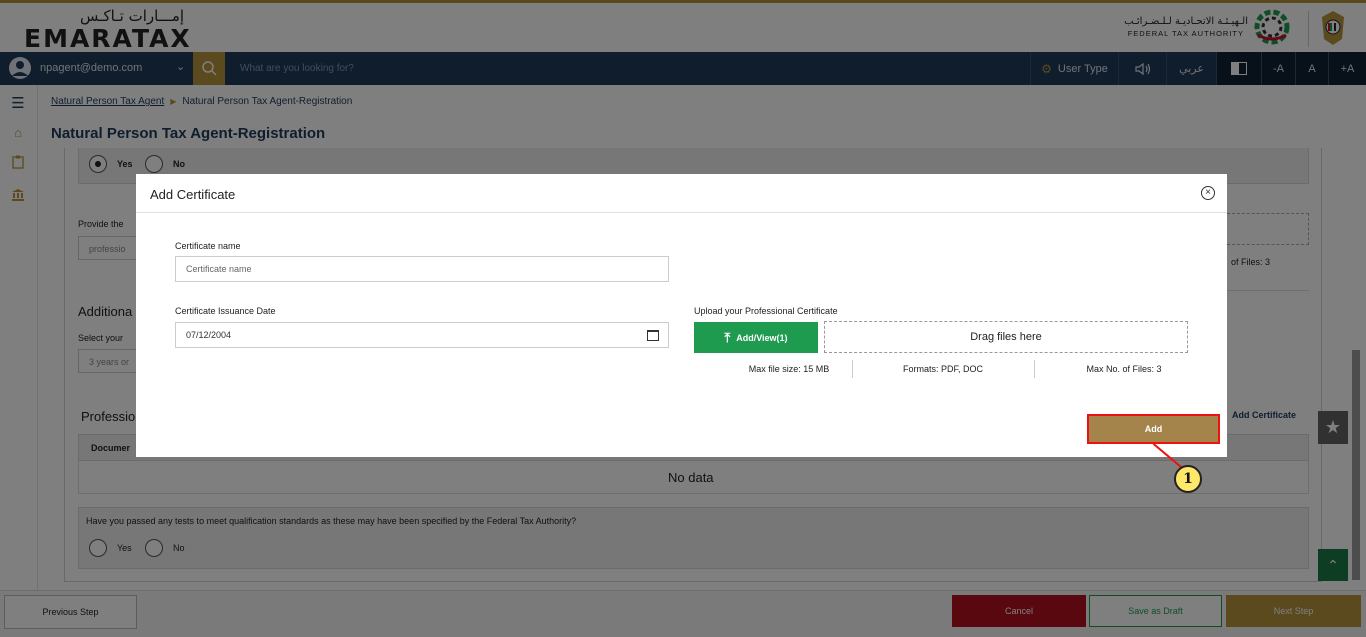  I want to click on callout-marker: 1, so click(1188, 479).